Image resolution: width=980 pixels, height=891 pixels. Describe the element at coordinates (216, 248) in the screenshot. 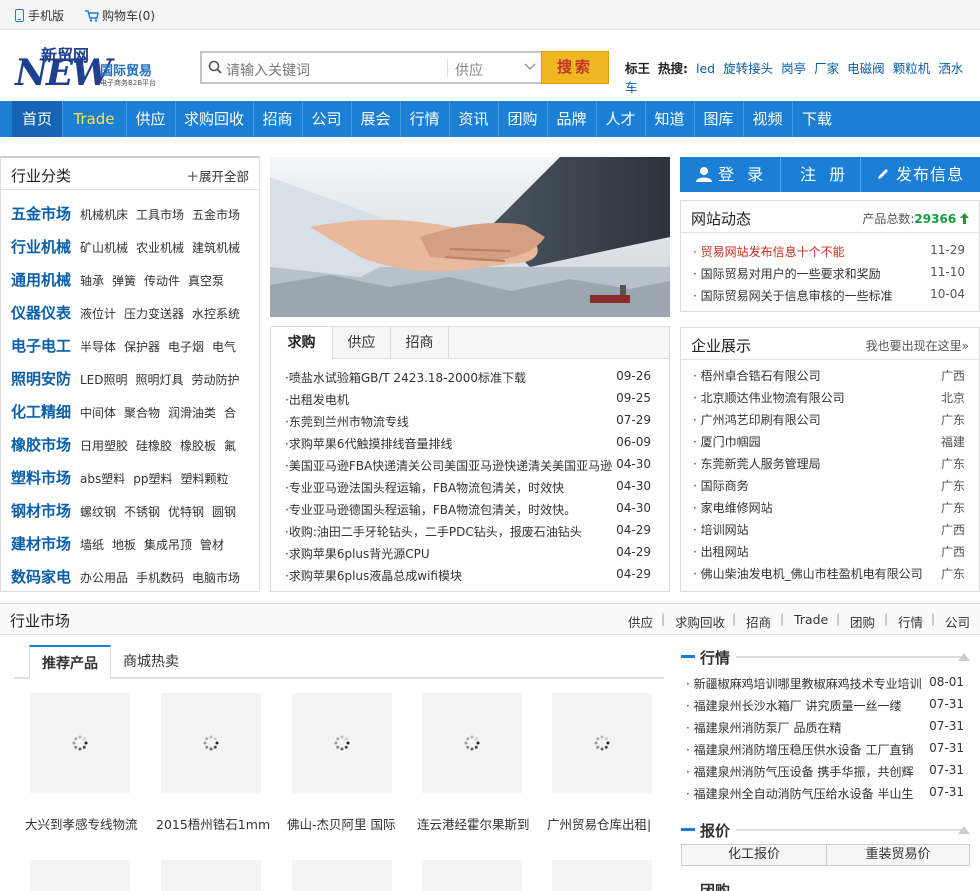

I see `category-subitem: 建筑机械` at that location.